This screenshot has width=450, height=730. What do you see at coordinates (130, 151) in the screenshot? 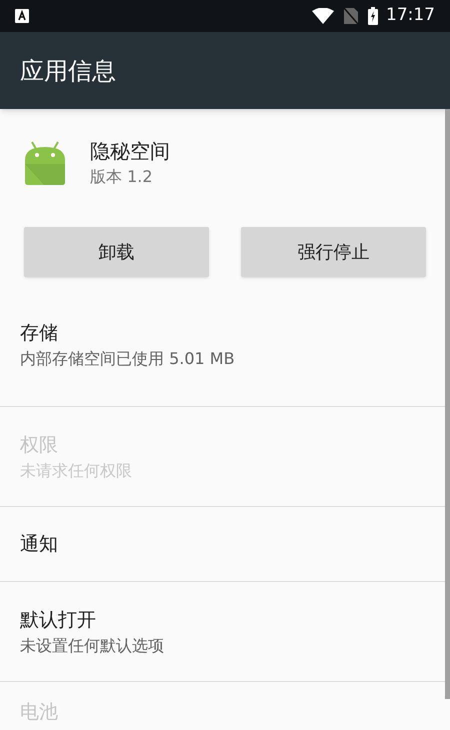
I see `app-name: 隐秘空间` at bounding box center [130, 151].